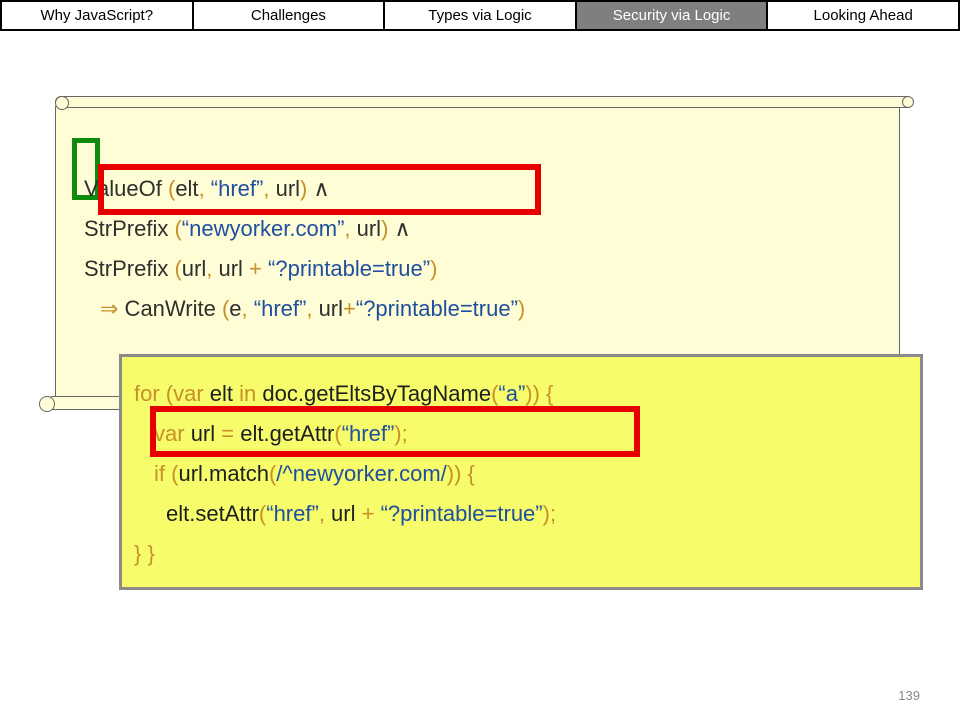 This screenshot has height=720, width=960. I want to click on scroll-bottom-roll, so click(86, 403).